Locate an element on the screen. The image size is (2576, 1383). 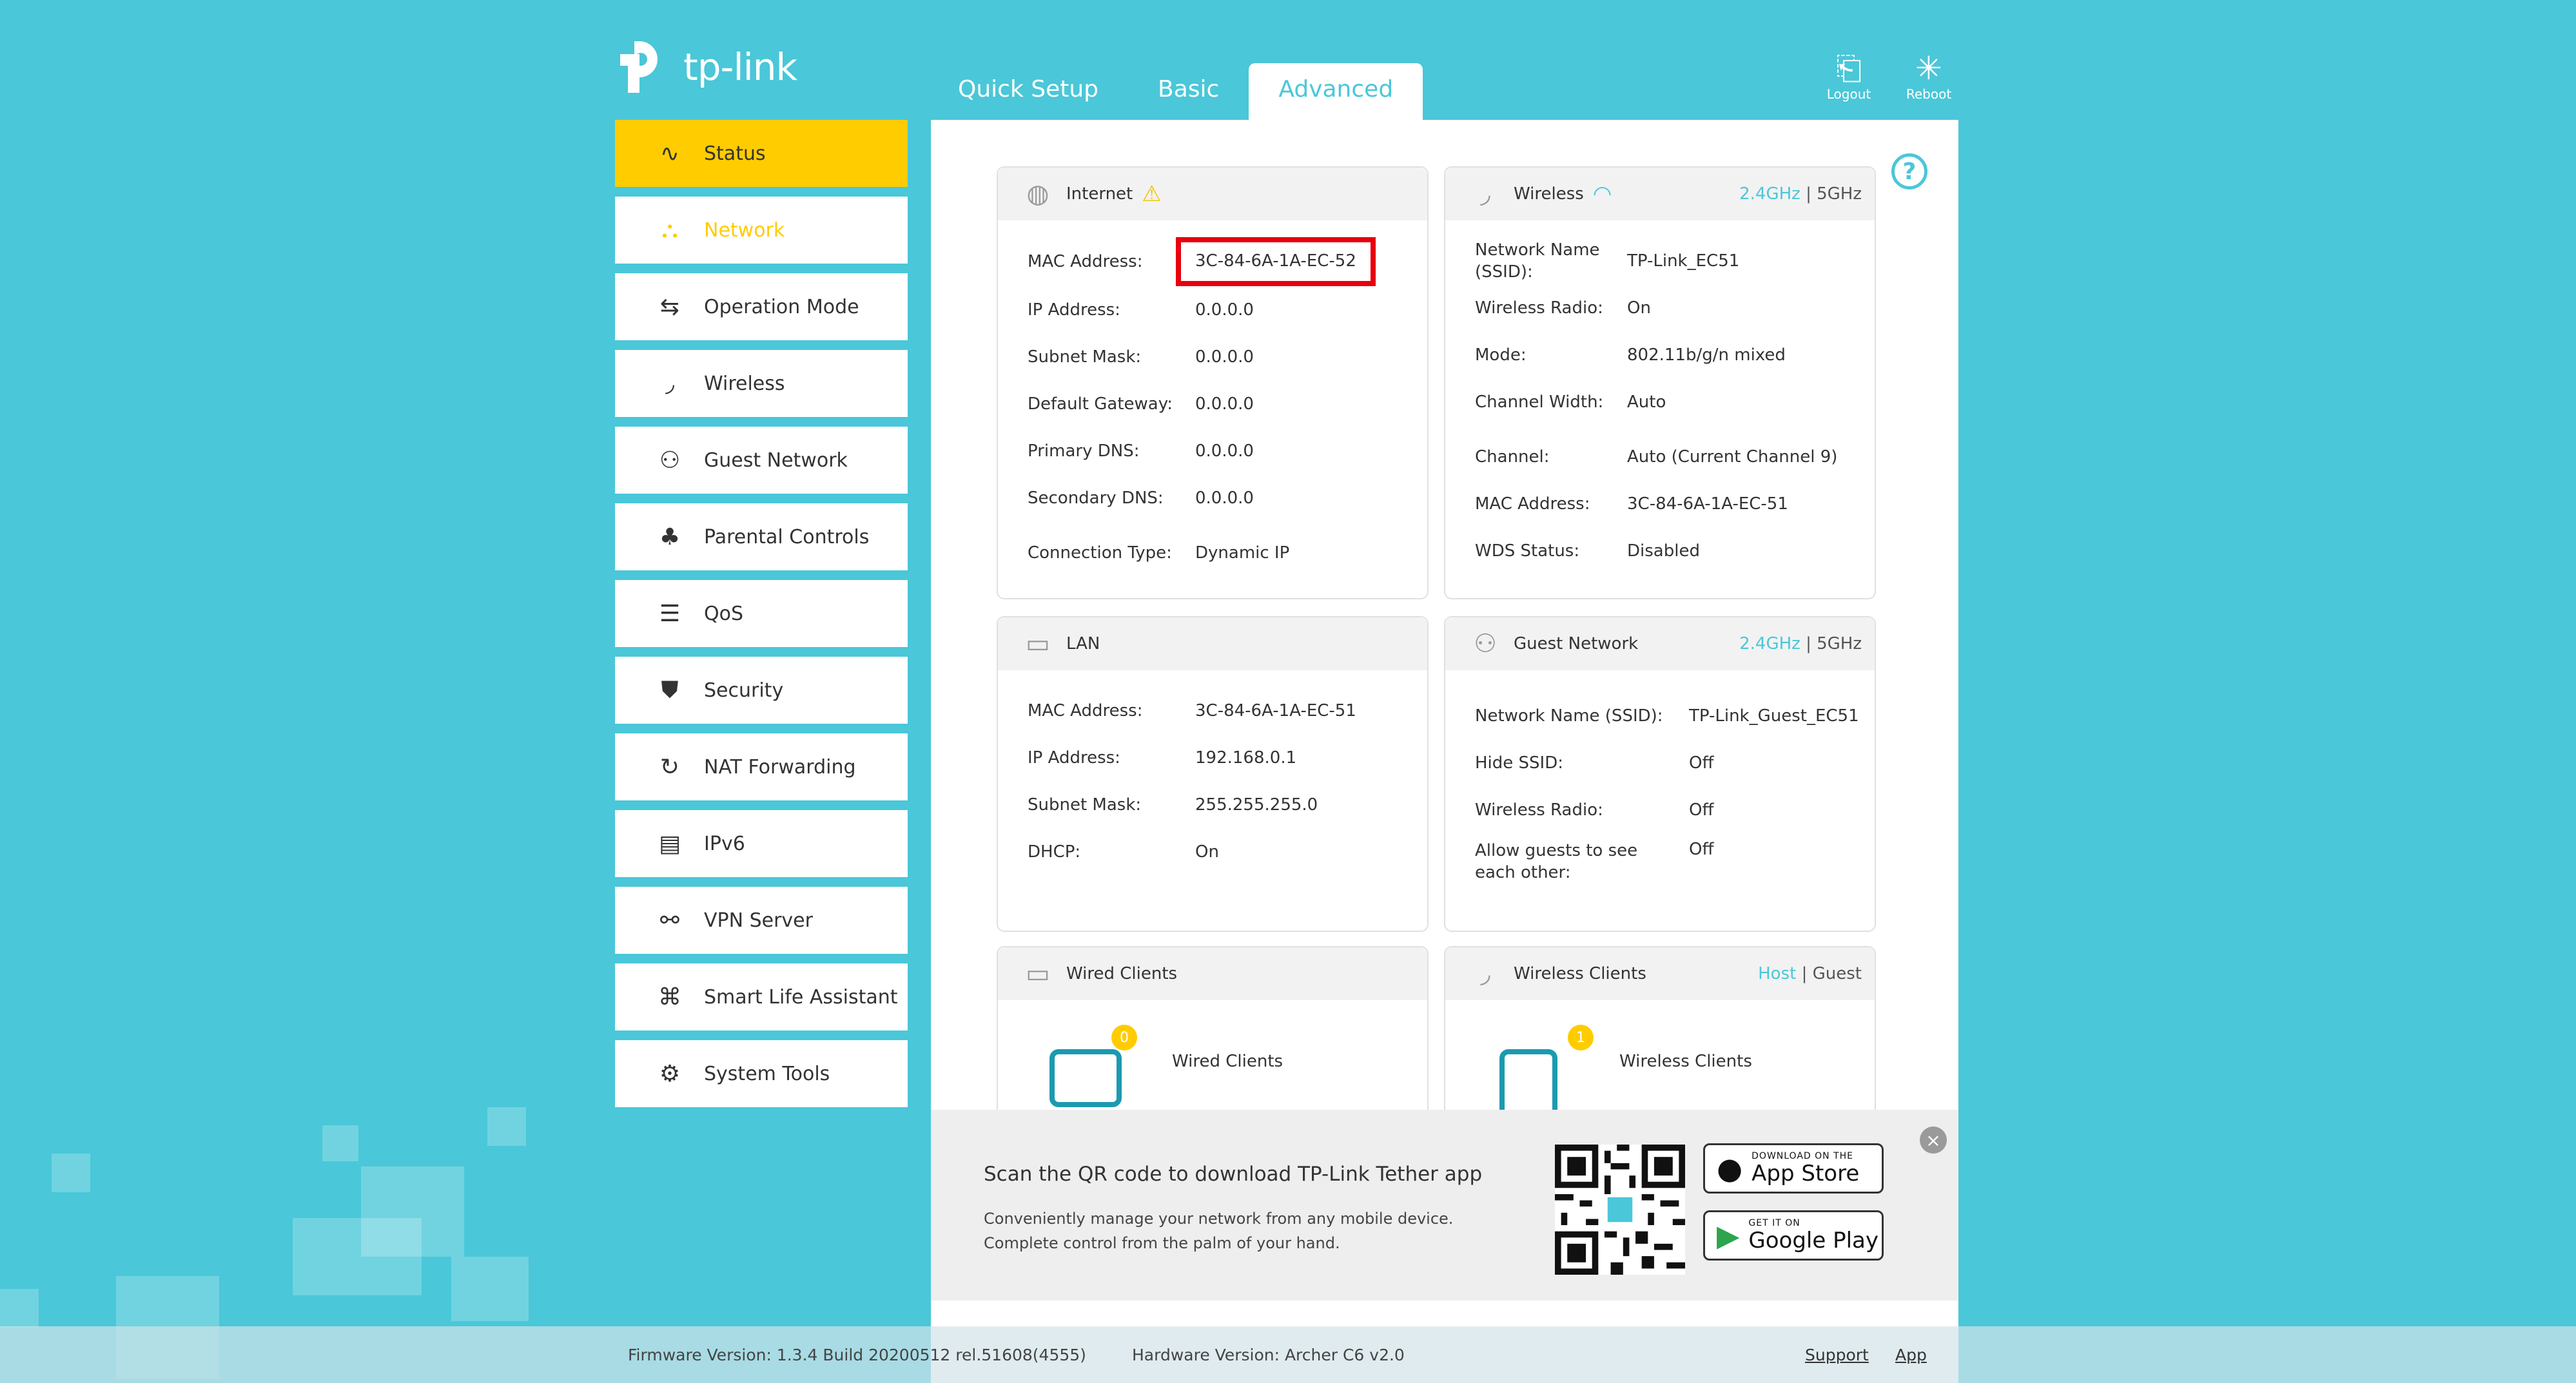
support-link: Support is located at coordinates (1837, 1355).